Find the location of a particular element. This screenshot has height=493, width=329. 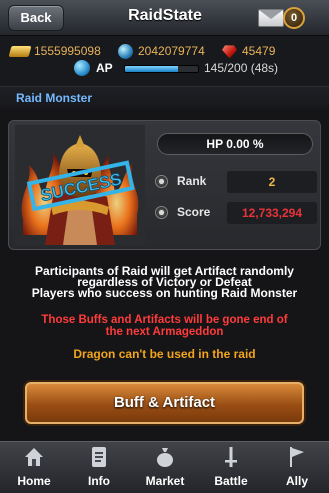

ap-label: AP is located at coordinates (104, 68).